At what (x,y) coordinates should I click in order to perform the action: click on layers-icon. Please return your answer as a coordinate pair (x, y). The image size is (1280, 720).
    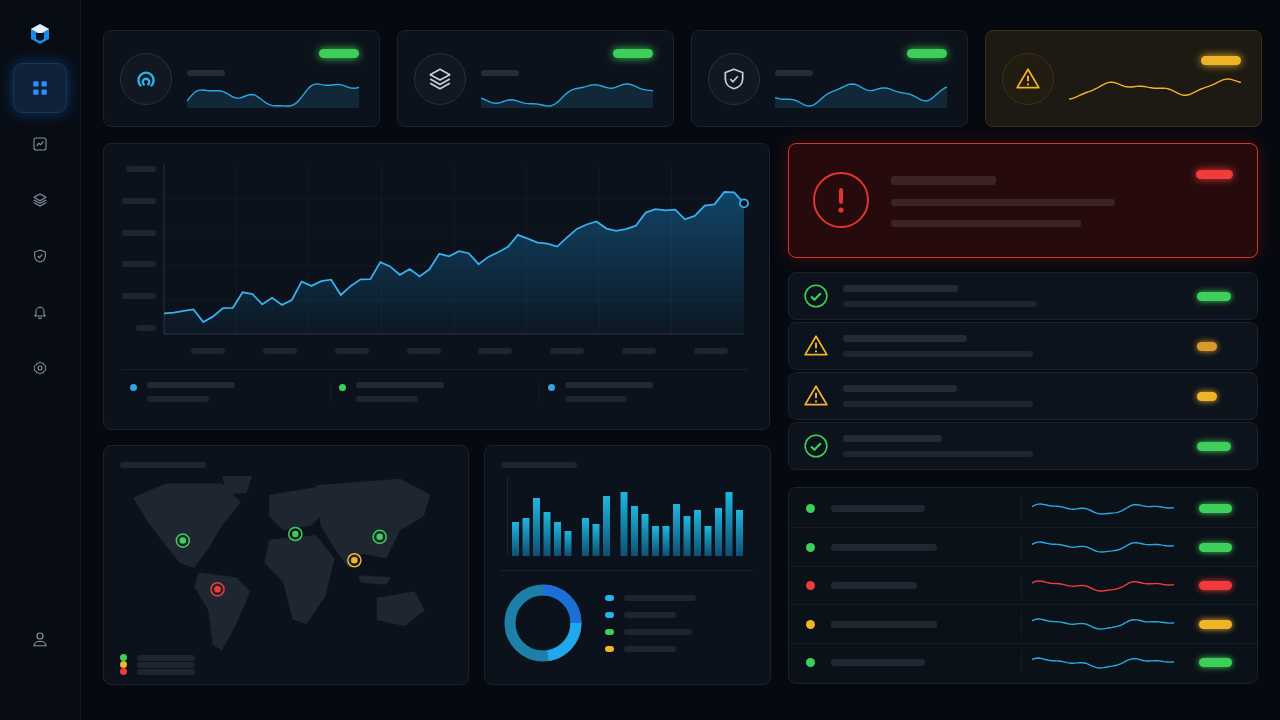
    Looking at the image, I should click on (40, 200).